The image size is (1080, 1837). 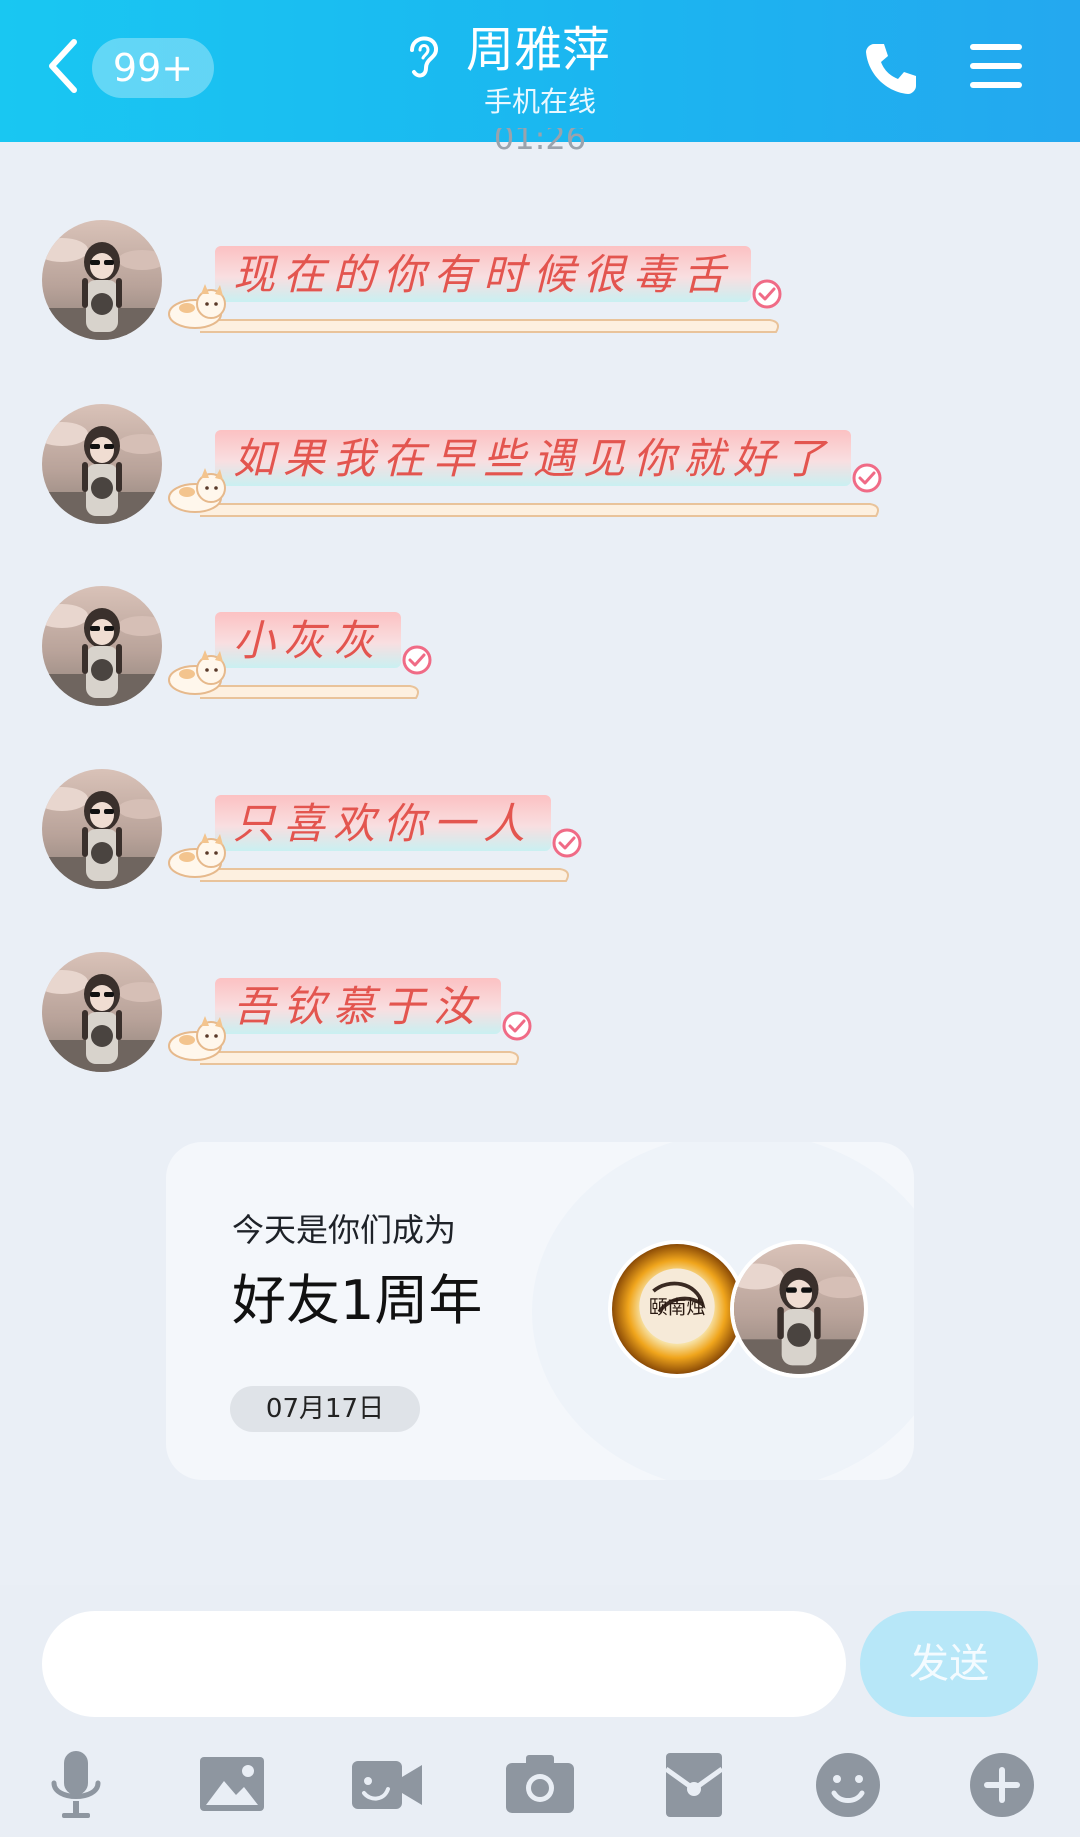 What do you see at coordinates (1002, 1785) in the screenshot?
I see `more-icon` at bounding box center [1002, 1785].